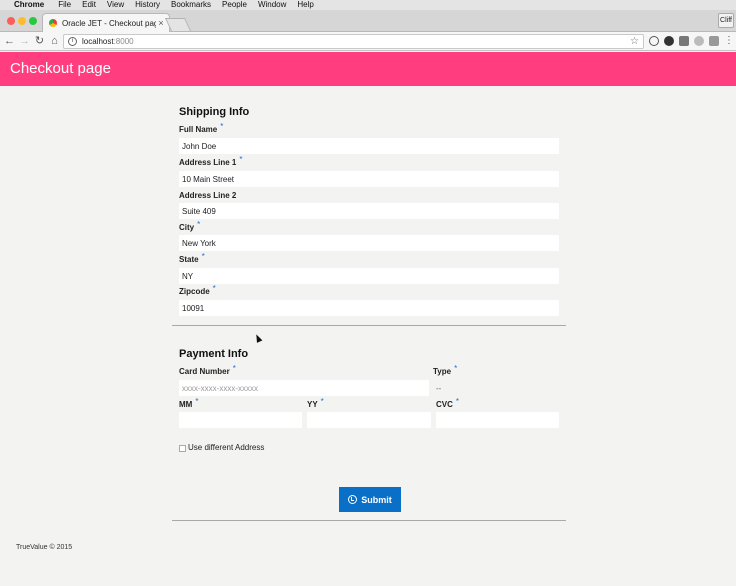 The width and height of the screenshot is (736, 586). Describe the element at coordinates (684, 41) in the screenshot. I see `extension-square-icon` at that location.